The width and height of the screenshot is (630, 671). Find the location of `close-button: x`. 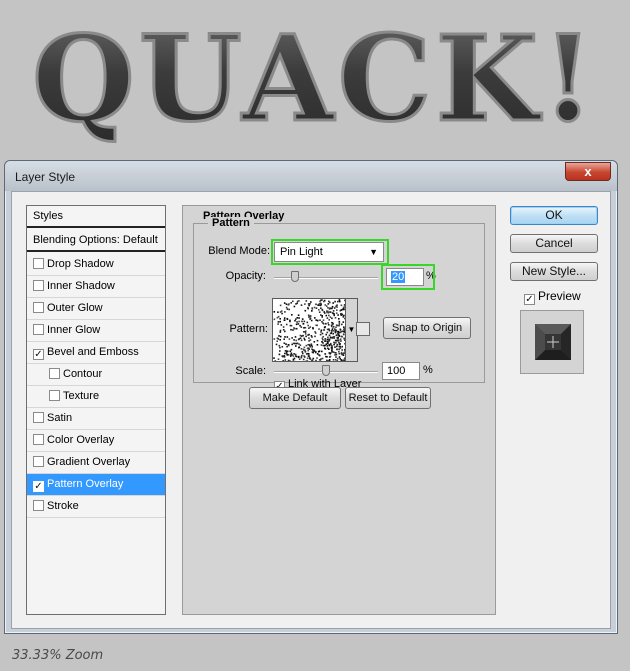

close-button: x is located at coordinates (588, 171).